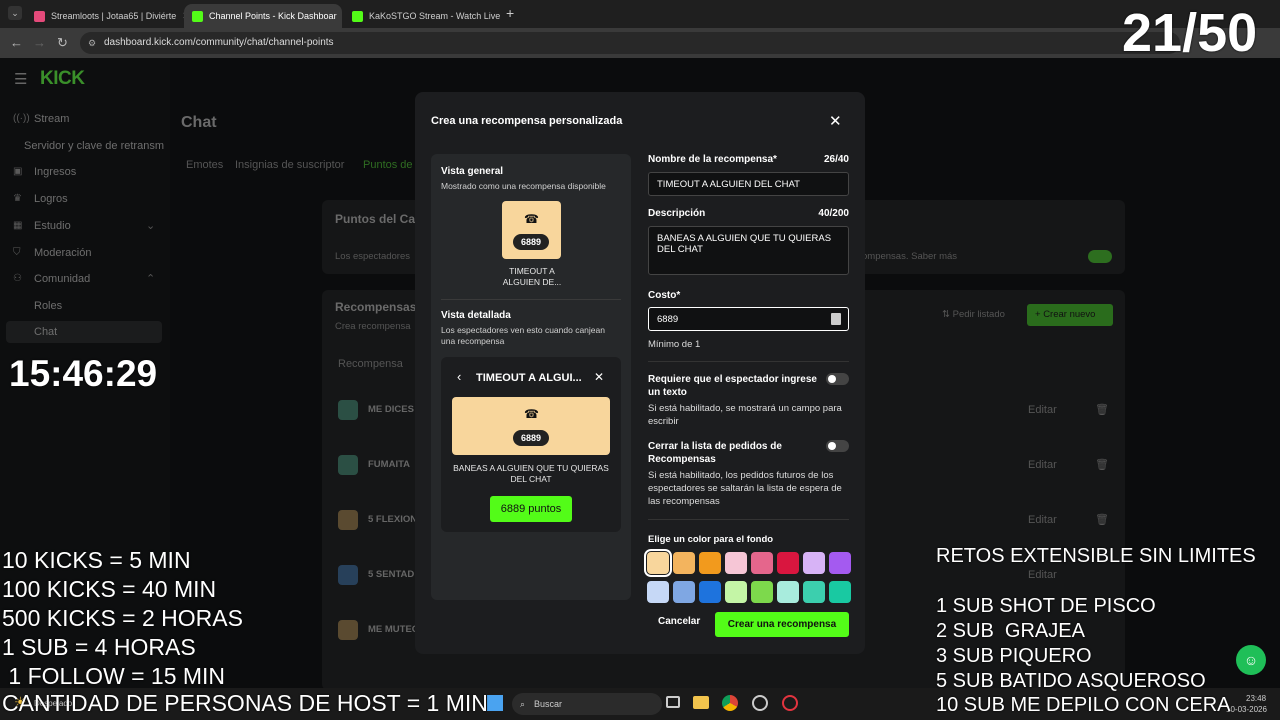 The height and width of the screenshot is (720, 1280). What do you see at coordinates (790, 703) in the screenshot?
I see `obs-icon` at bounding box center [790, 703].